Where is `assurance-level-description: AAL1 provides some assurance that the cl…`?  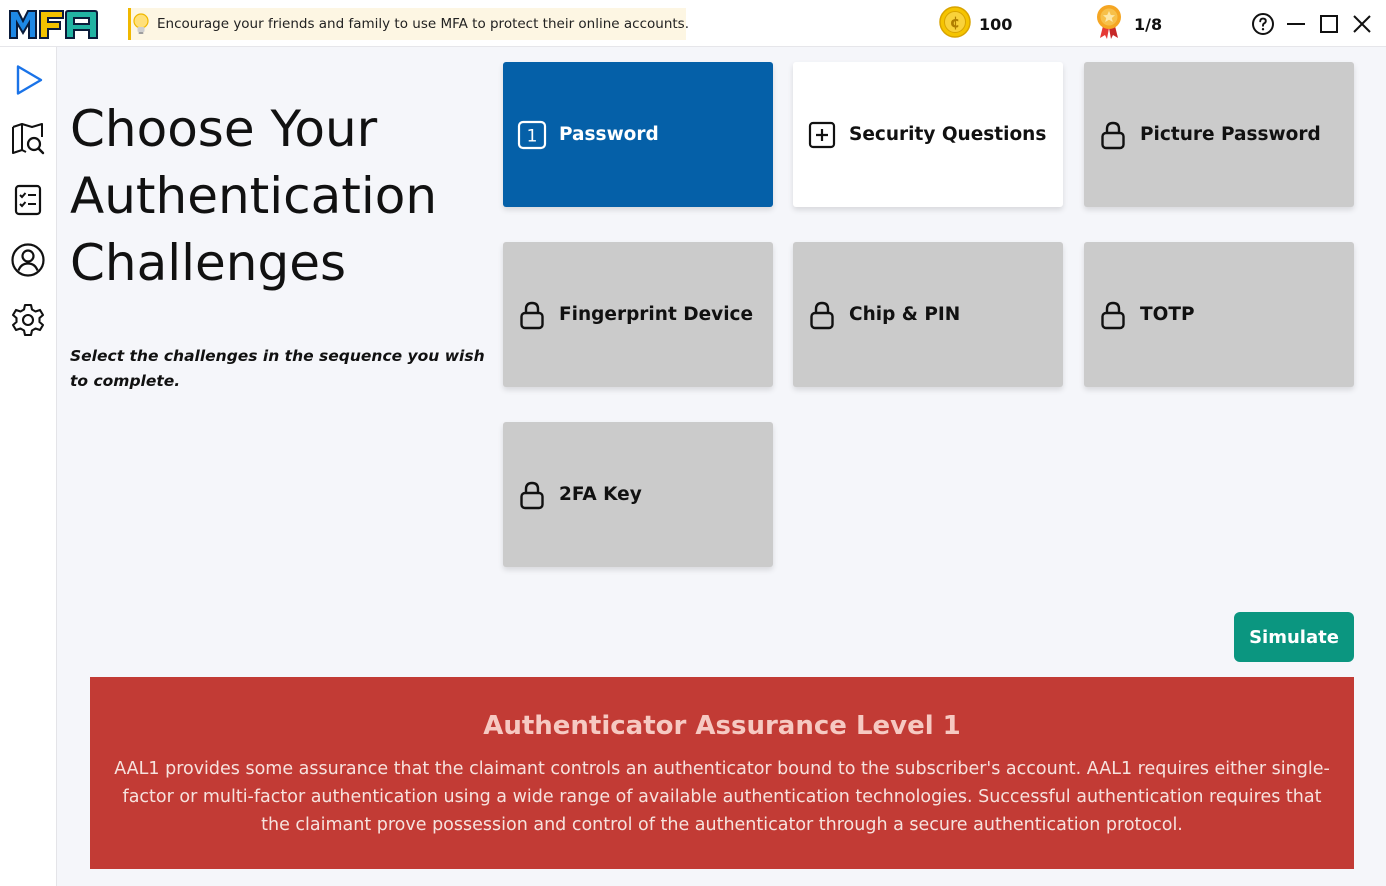 assurance-level-description: AAL1 provides some assurance that the cl… is located at coordinates (722, 797).